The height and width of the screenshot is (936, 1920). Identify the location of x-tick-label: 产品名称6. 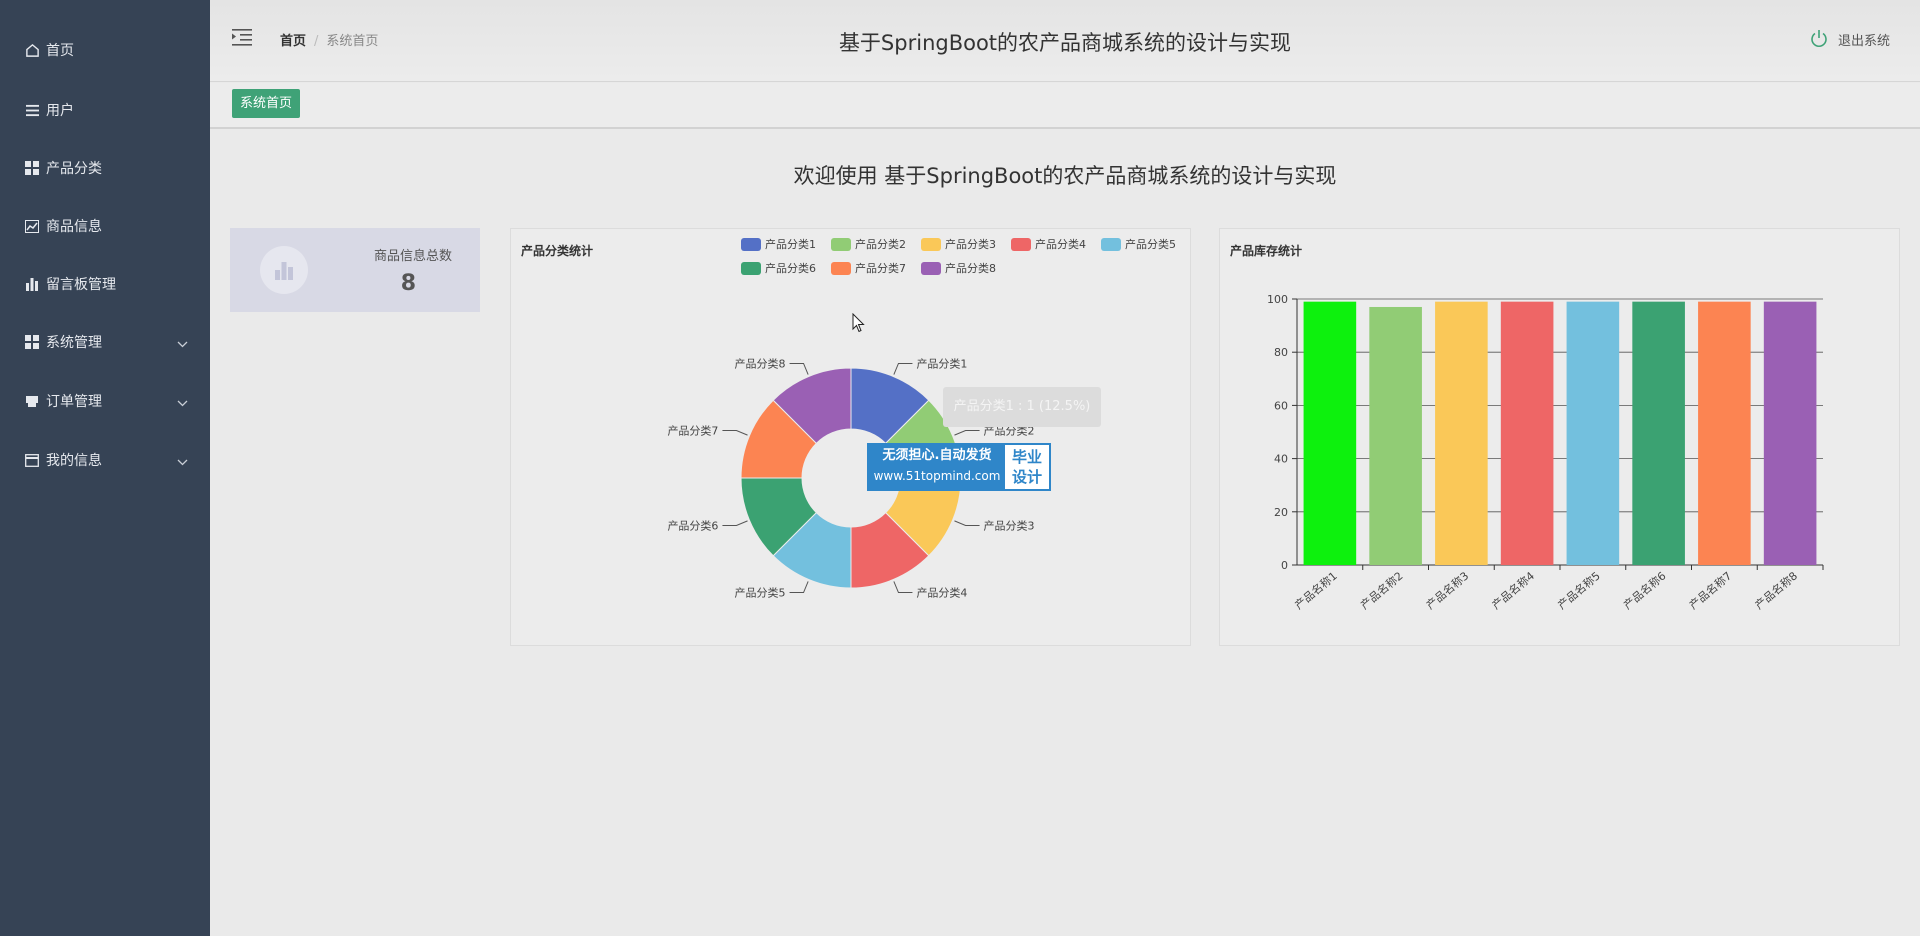
(1644, 591).